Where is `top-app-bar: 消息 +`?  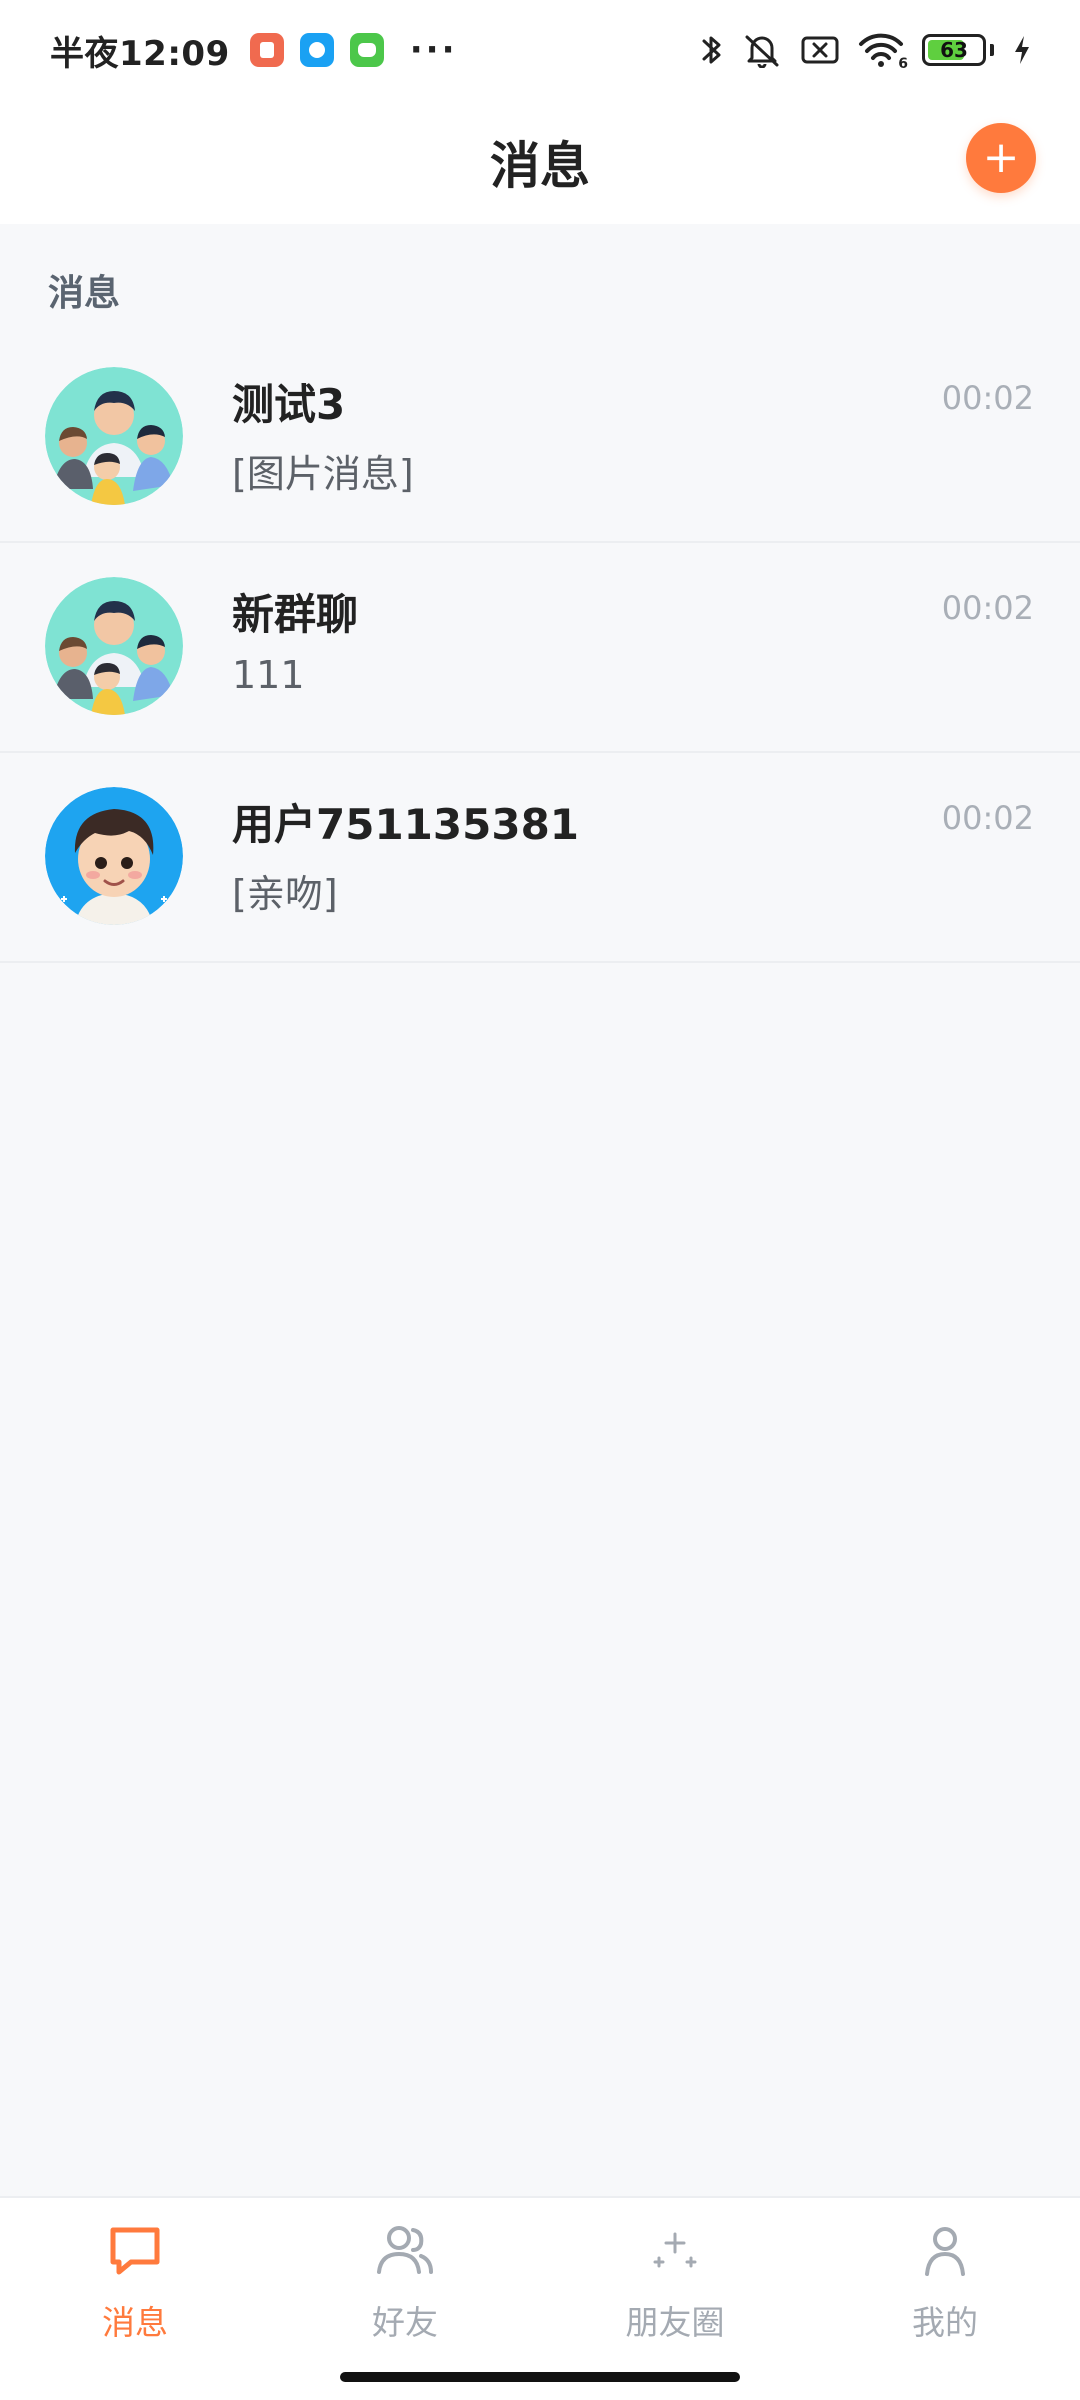
top-app-bar: 消息 + is located at coordinates (540, 162).